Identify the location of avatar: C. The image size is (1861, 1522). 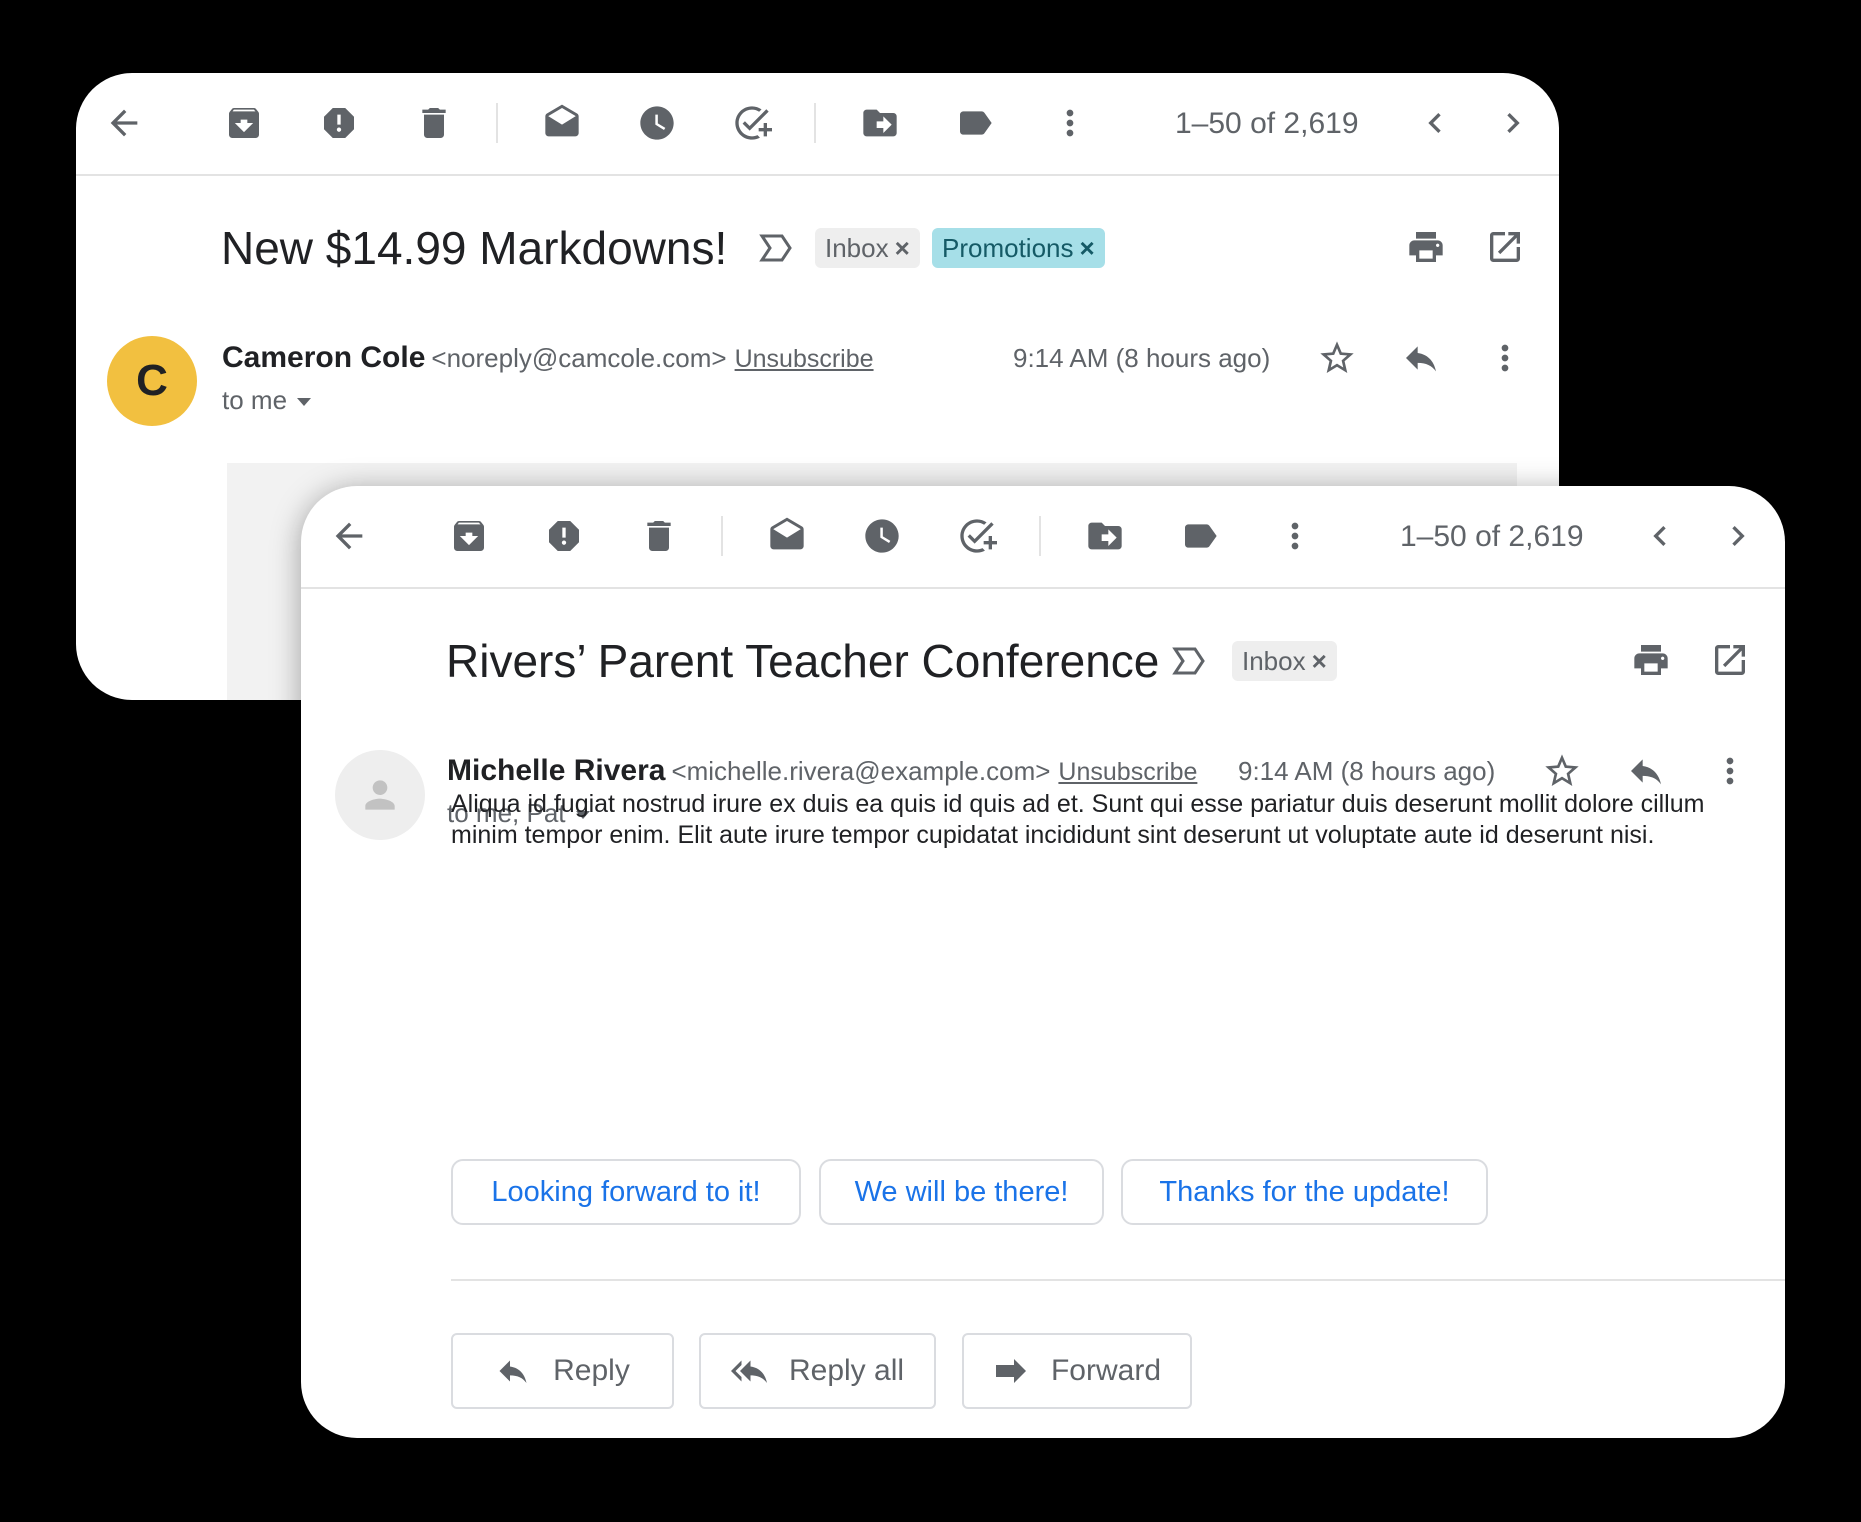
(152, 381).